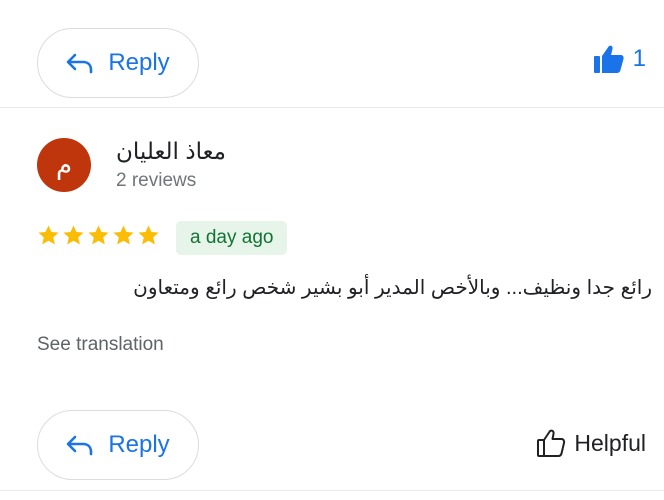 This screenshot has height=500, width=664. What do you see at coordinates (171, 151) in the screenshot?
I see `author-name: معاذ العليان` at bounding box center [171, 151].